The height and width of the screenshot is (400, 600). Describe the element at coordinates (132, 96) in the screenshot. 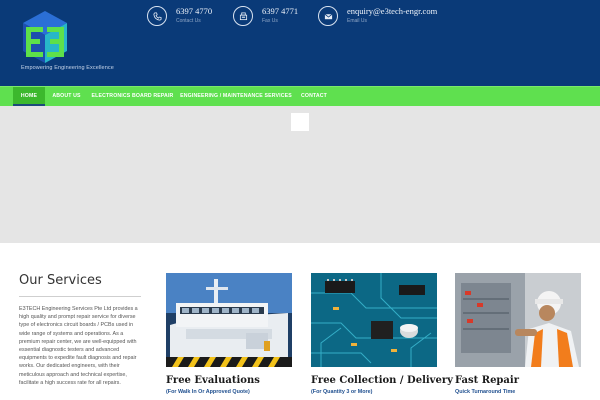

I see `nav-item-electronics-board-repair: ELECTRONICS BOARD REPAIR` at that location.